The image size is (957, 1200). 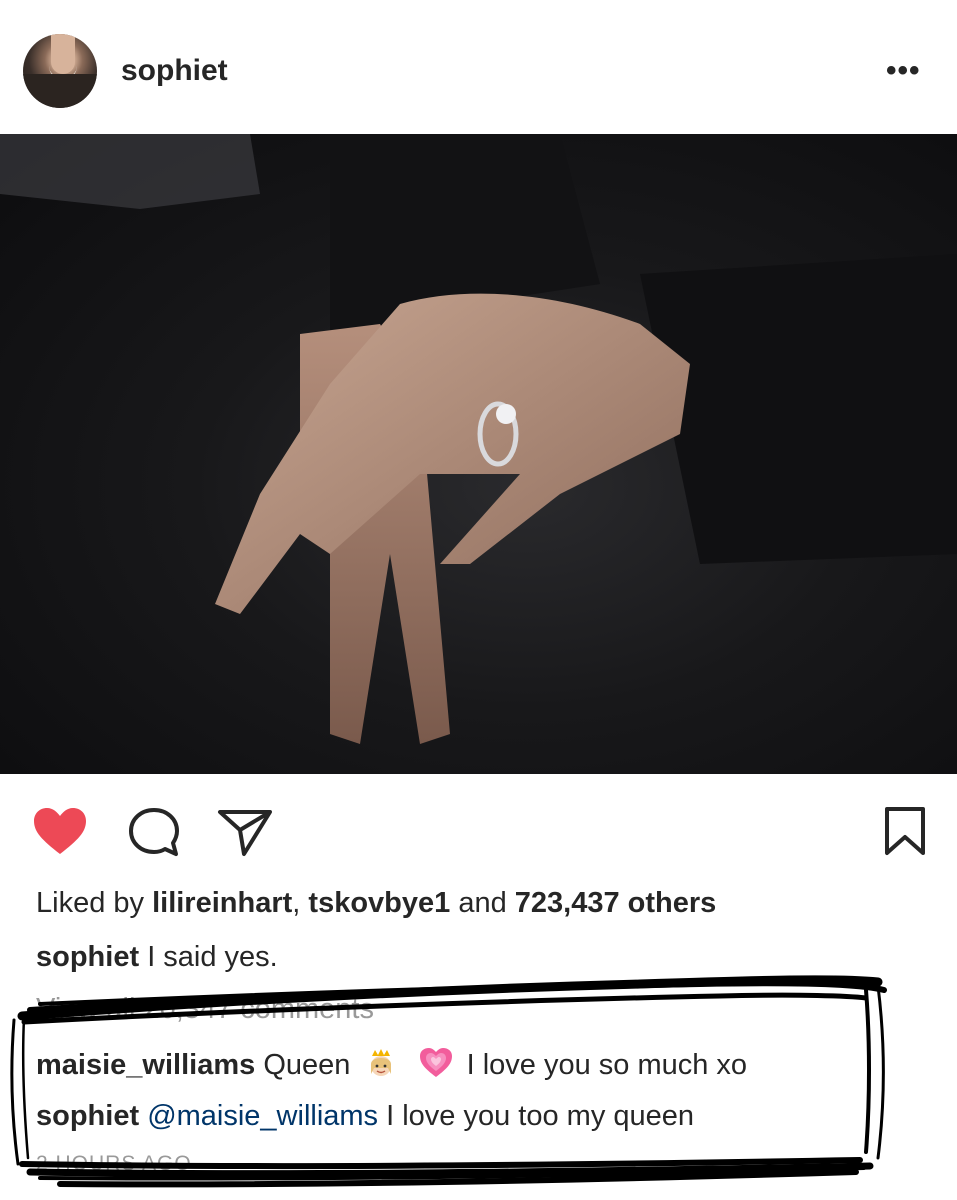 I want to click on caption: sophiet I said yes., so click(x=157, y=957).